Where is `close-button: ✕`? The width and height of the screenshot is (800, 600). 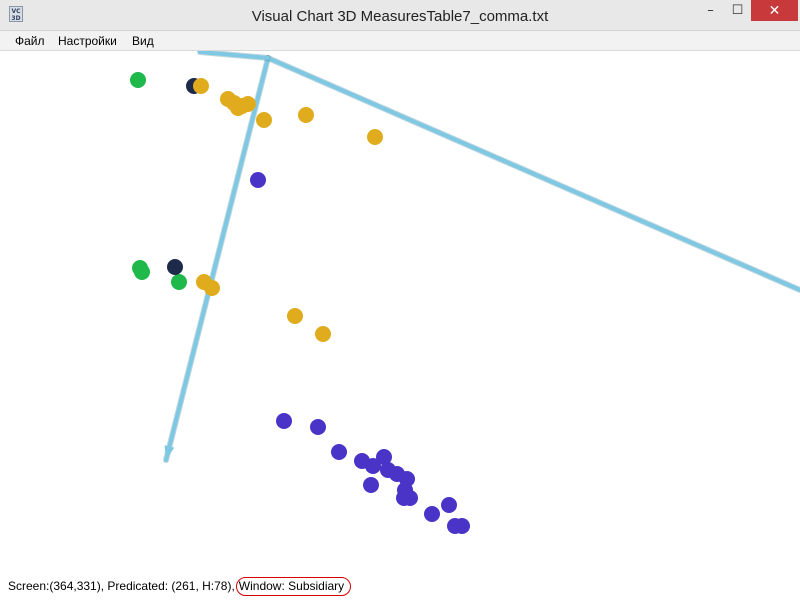 close-button: ✕ is located at coordinates (774, 10).